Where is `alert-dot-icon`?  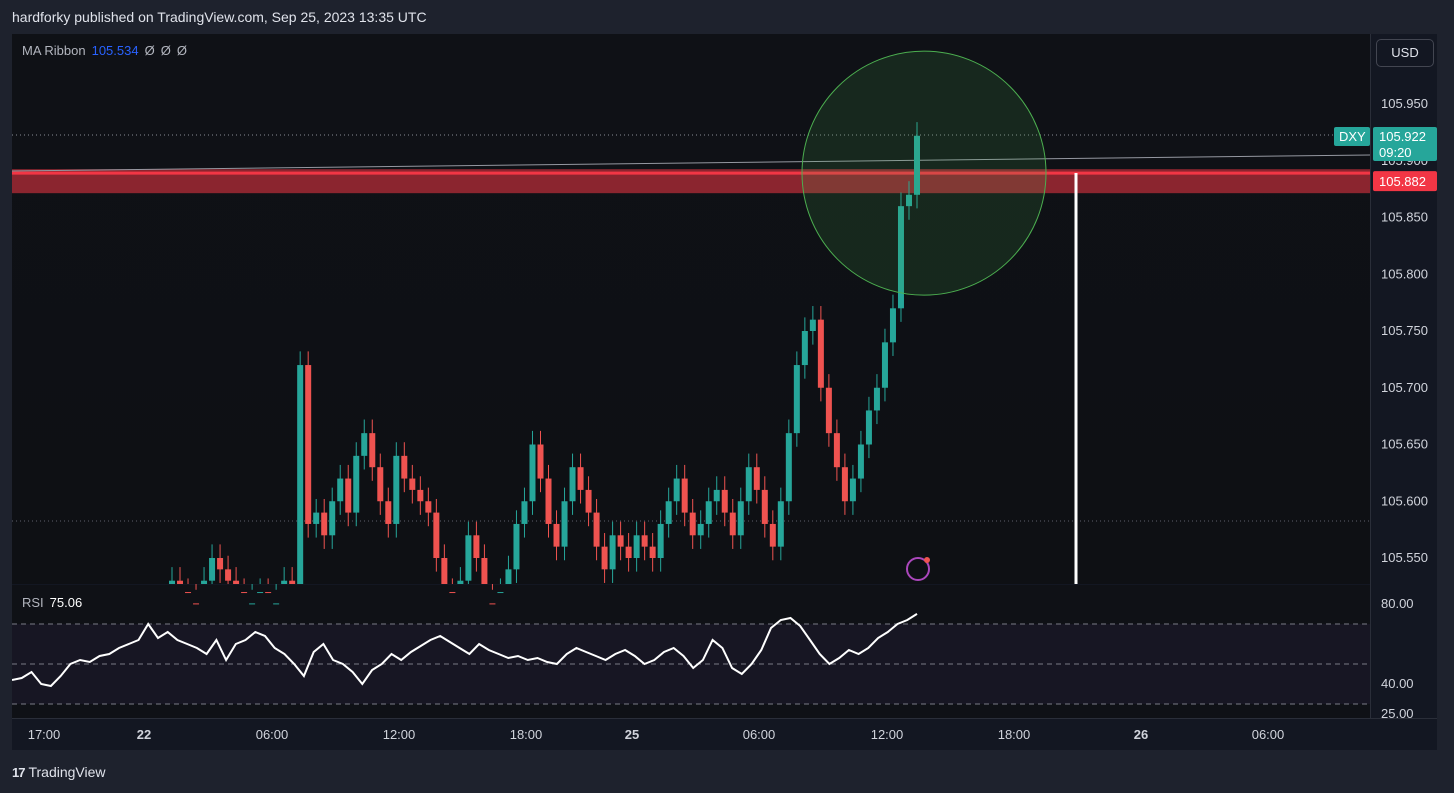 alert-dot-icon is located at coordinates (927, 560).